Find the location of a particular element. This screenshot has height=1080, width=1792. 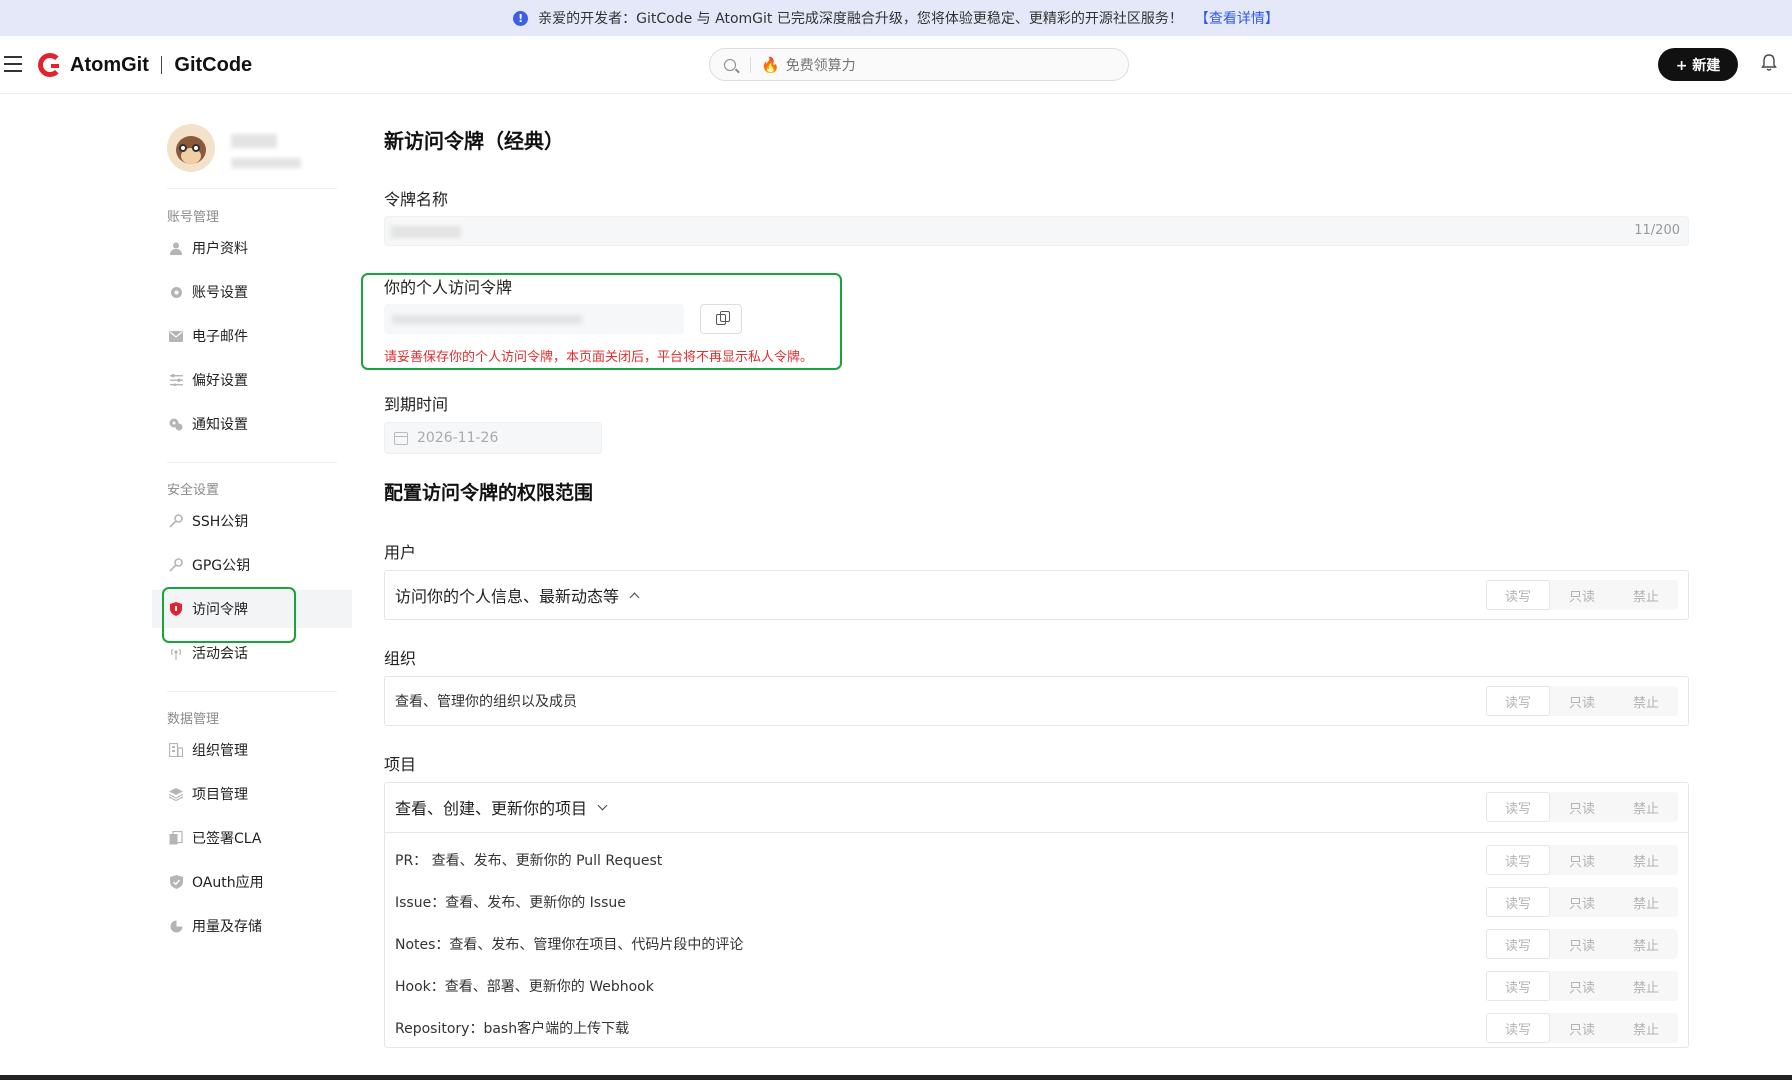

token-blurred-value is located at coordinates (487, 319).